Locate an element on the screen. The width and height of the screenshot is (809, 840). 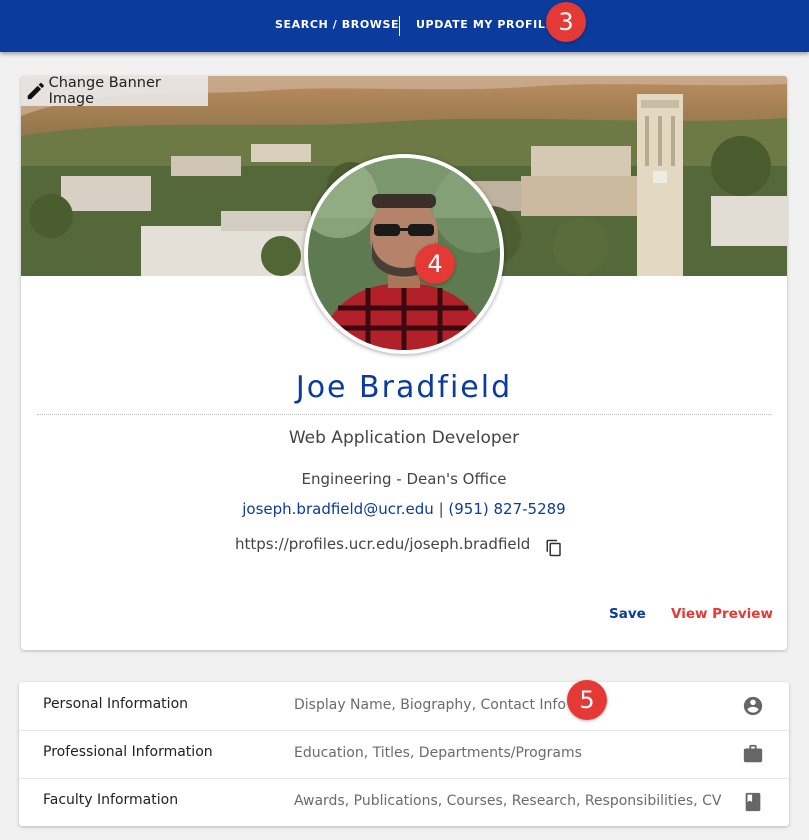
callout-badge-4: 4 is located at coordinates (435, 264).